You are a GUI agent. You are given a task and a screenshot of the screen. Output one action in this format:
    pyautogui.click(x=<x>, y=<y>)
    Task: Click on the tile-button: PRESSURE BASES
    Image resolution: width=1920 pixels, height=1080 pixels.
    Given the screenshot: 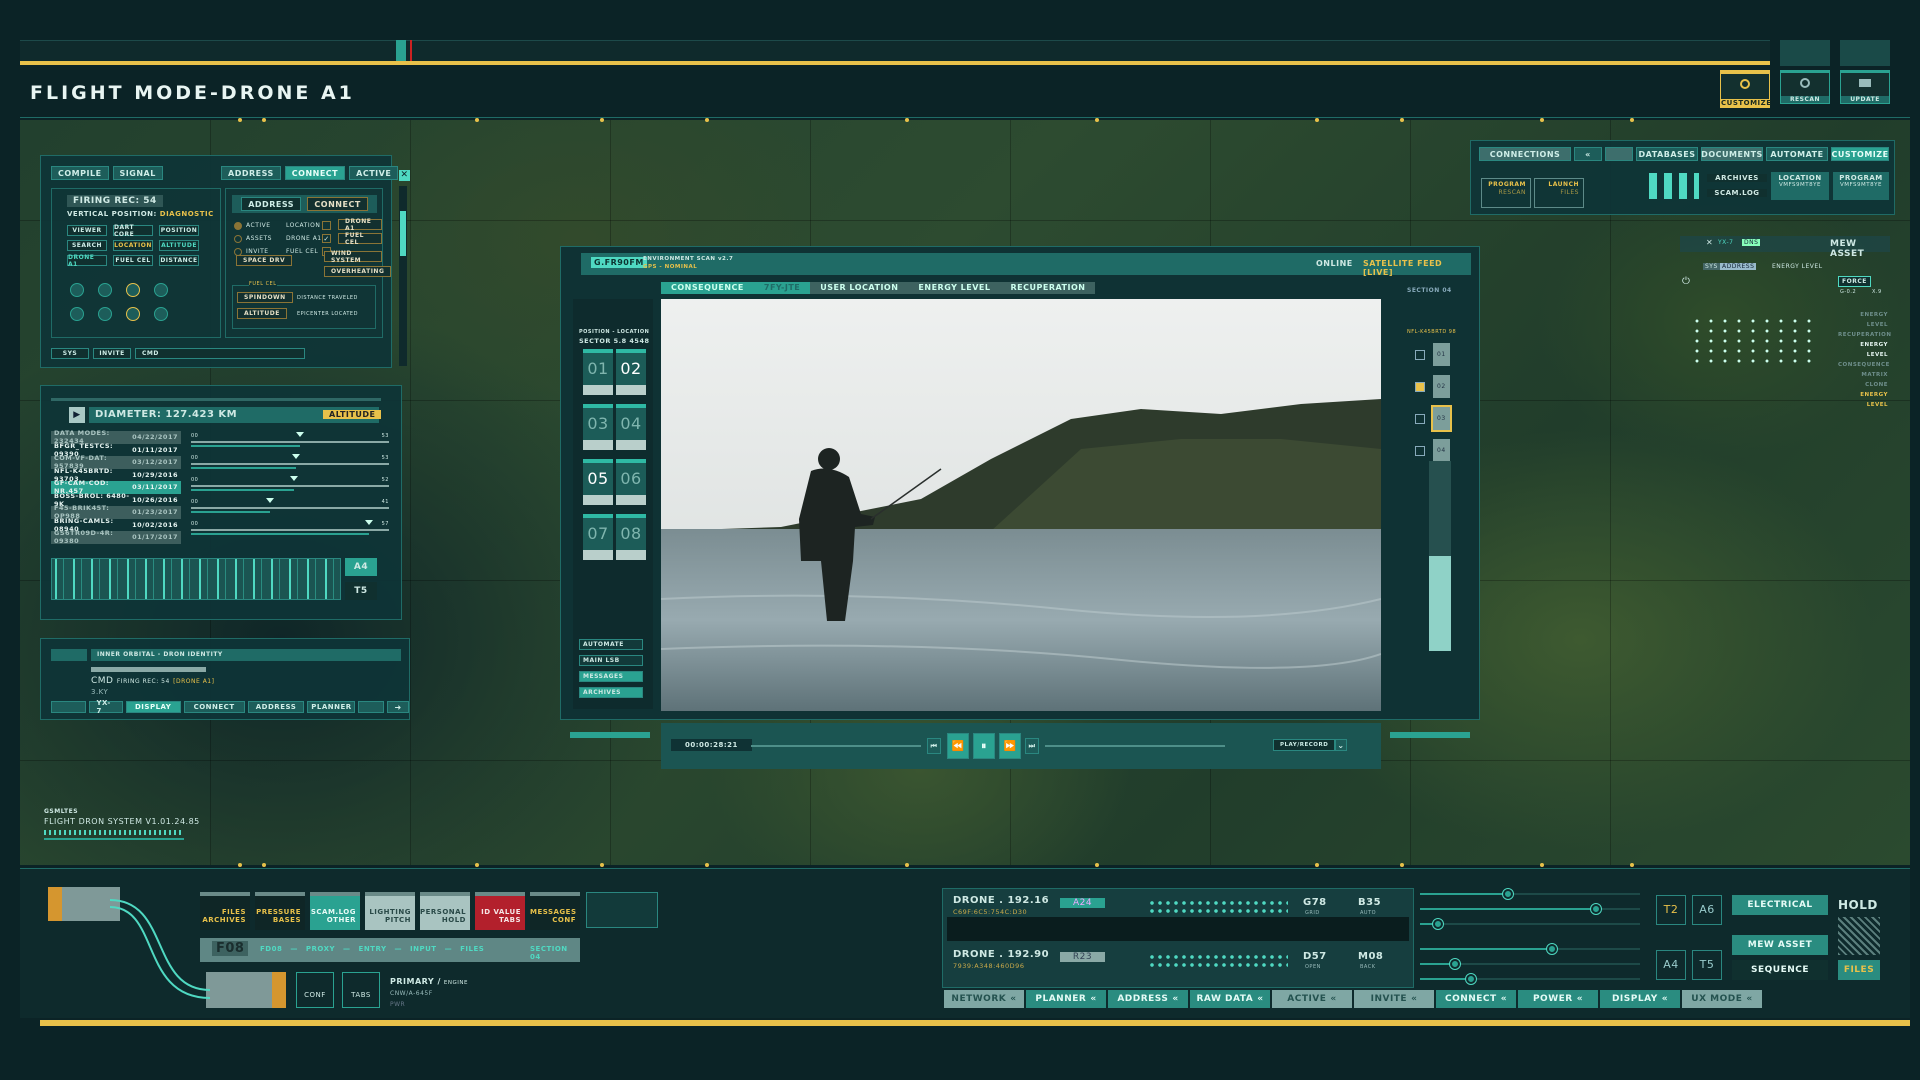 What is the action you would take?
    pyautogui.click(x=280, y=911)
    